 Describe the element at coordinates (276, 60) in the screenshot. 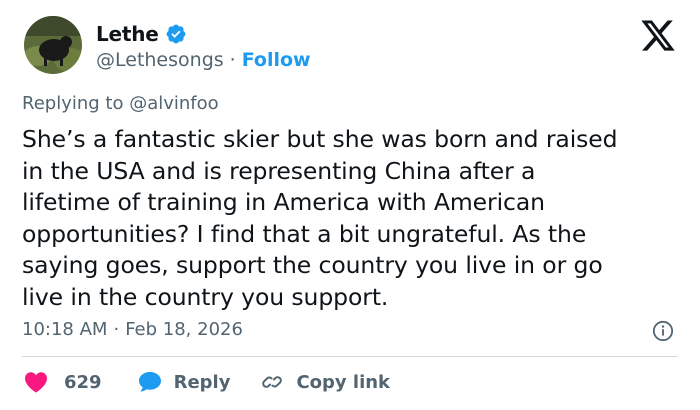

I see `follow-button: Follow` at that location.